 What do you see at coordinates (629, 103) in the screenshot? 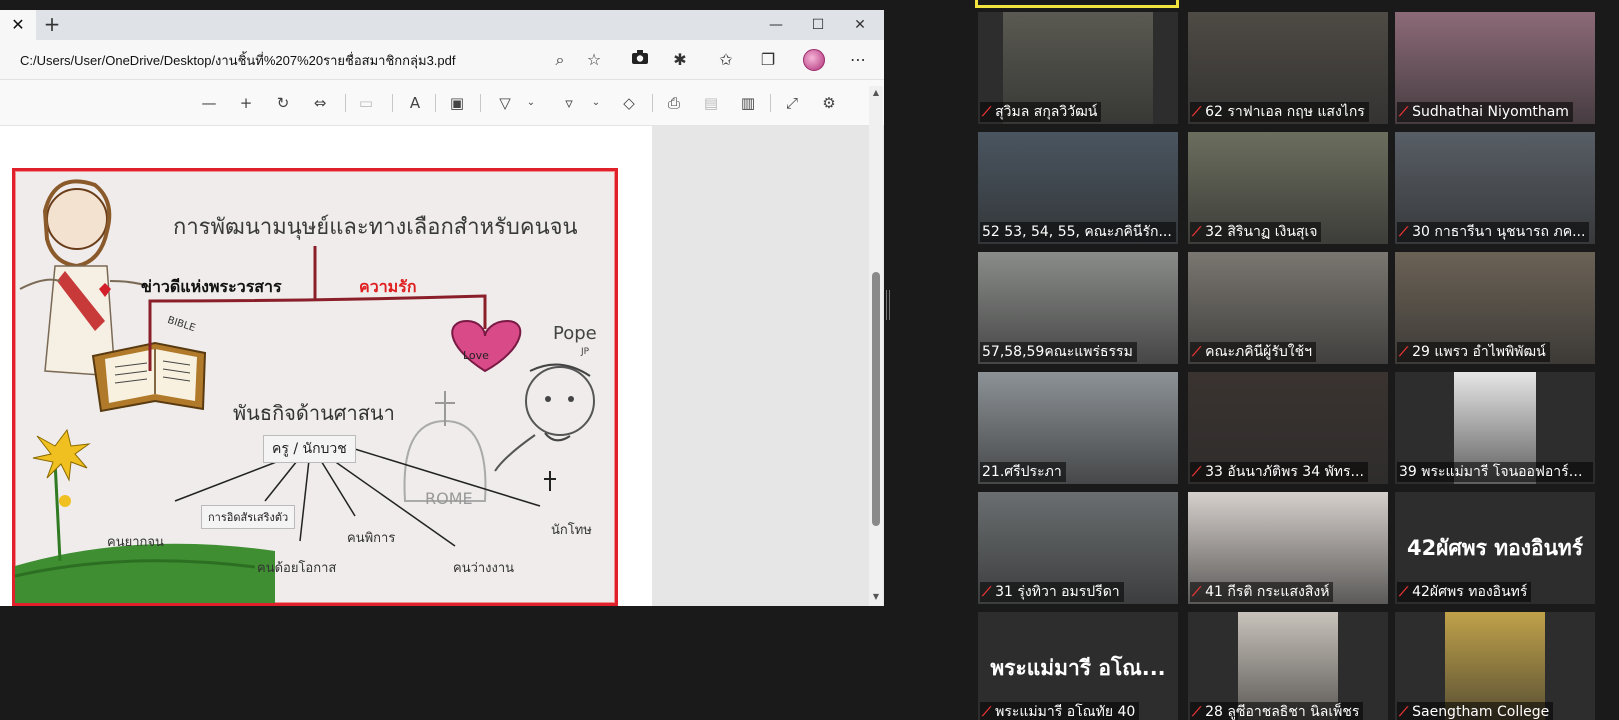
I see `eraser-icon: ◇` at bounding box center [629, 103].